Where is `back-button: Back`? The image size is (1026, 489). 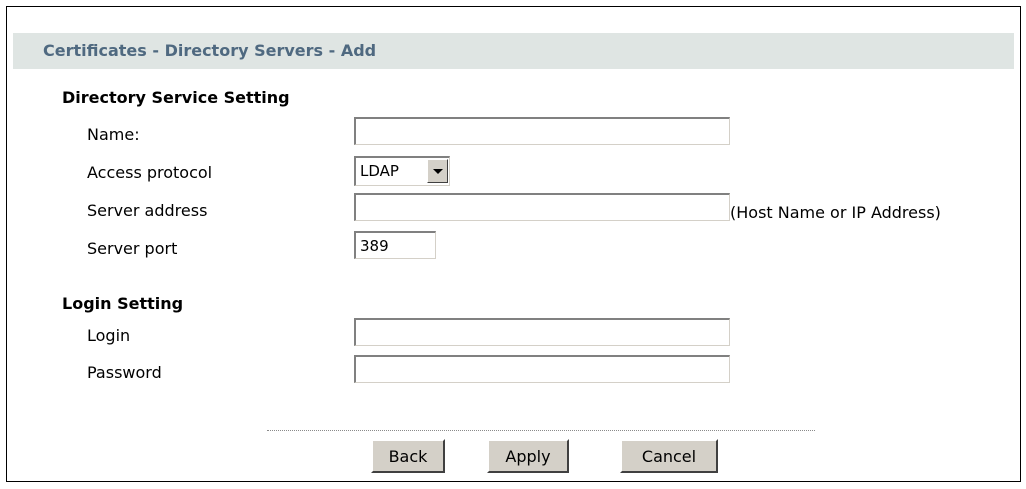
back-button: Back is located at coordinates (408, 456).